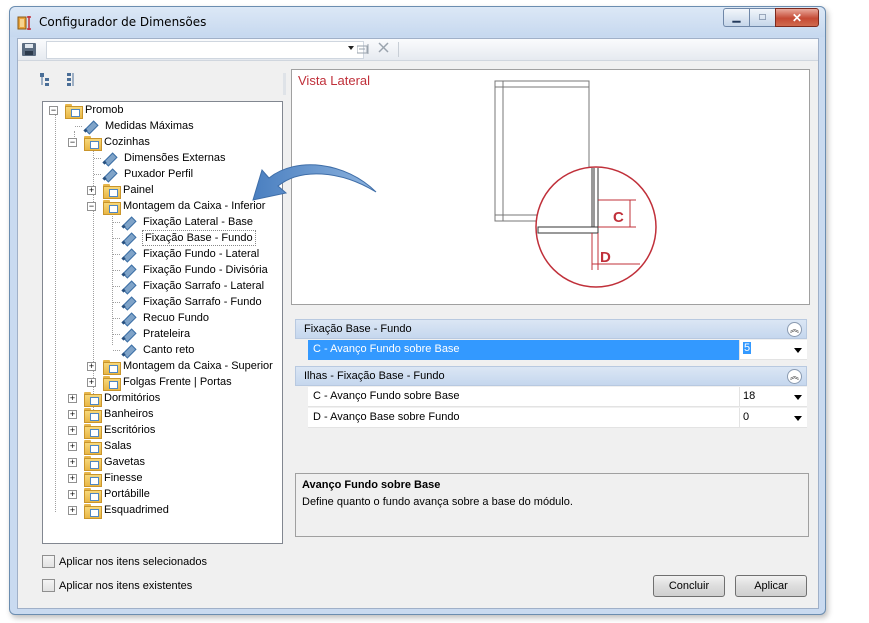 The image size is (869, 623). Describe the element at coordinates (175, 158) in the screenshot. I see `tree-node-label: Dimensões Externas` at that location.